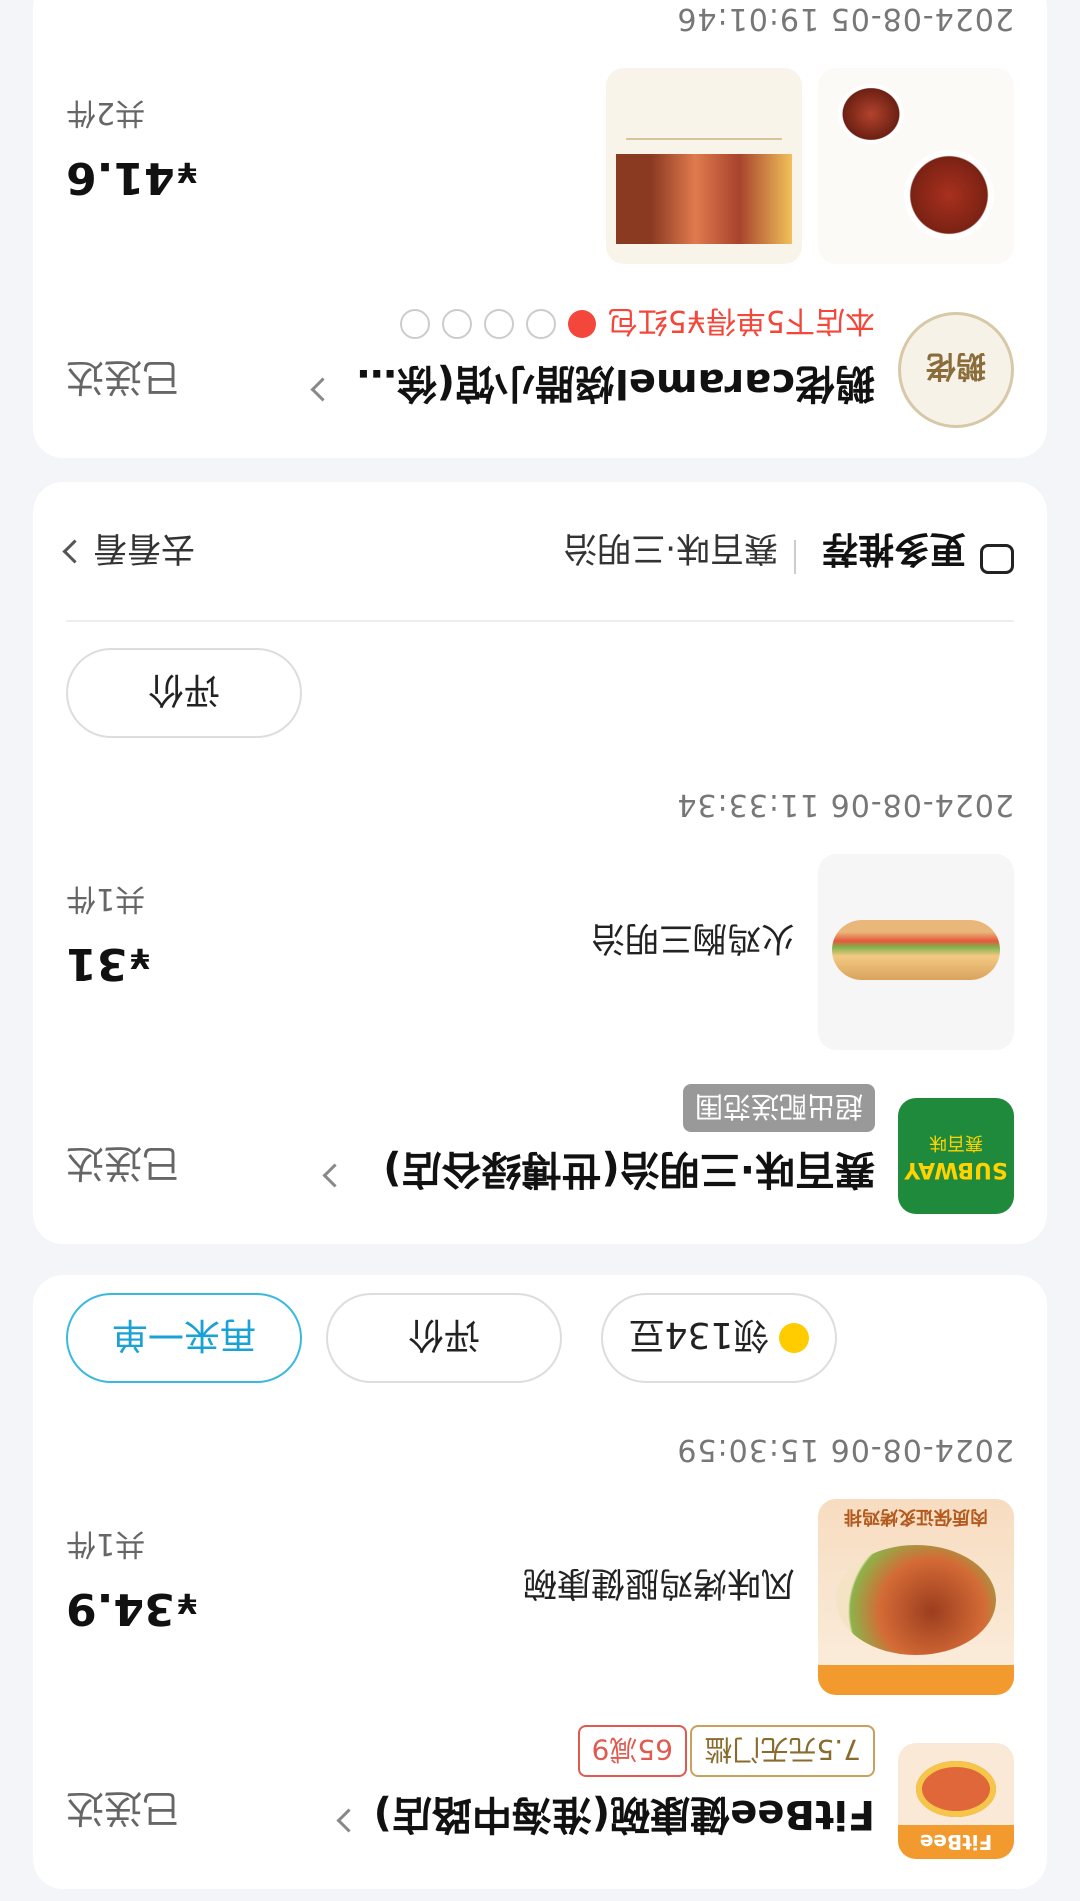 This screenshot has width=1080, height=1901. What do you see at coordinates (956, 1842) in the screenshot?
I see `logo-text: FitBee` at bounding box center [956, 1842].